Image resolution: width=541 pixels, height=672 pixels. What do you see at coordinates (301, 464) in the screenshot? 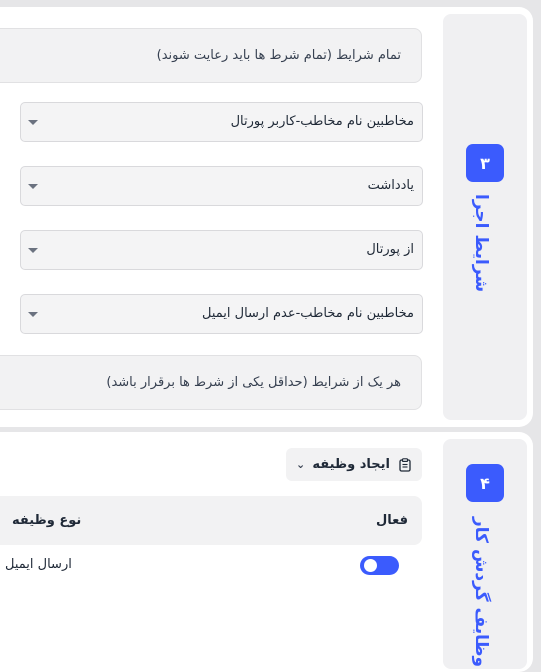
I see `chevron-down-icon: ⌄` at bounding box center [301, 464].